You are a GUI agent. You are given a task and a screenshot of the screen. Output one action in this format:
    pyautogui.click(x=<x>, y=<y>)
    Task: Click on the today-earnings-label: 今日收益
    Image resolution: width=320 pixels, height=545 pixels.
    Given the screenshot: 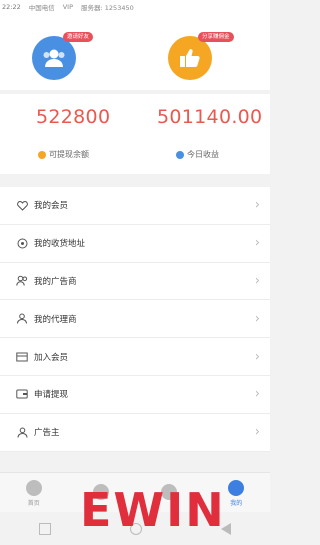 What is the action you would take?
    pyautogui.click(x=197, y=154)
    